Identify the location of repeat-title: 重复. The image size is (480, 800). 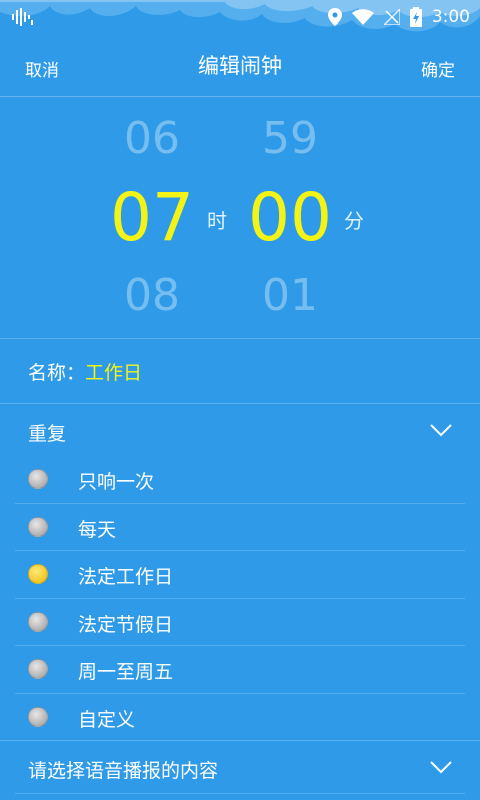
(47, 434).